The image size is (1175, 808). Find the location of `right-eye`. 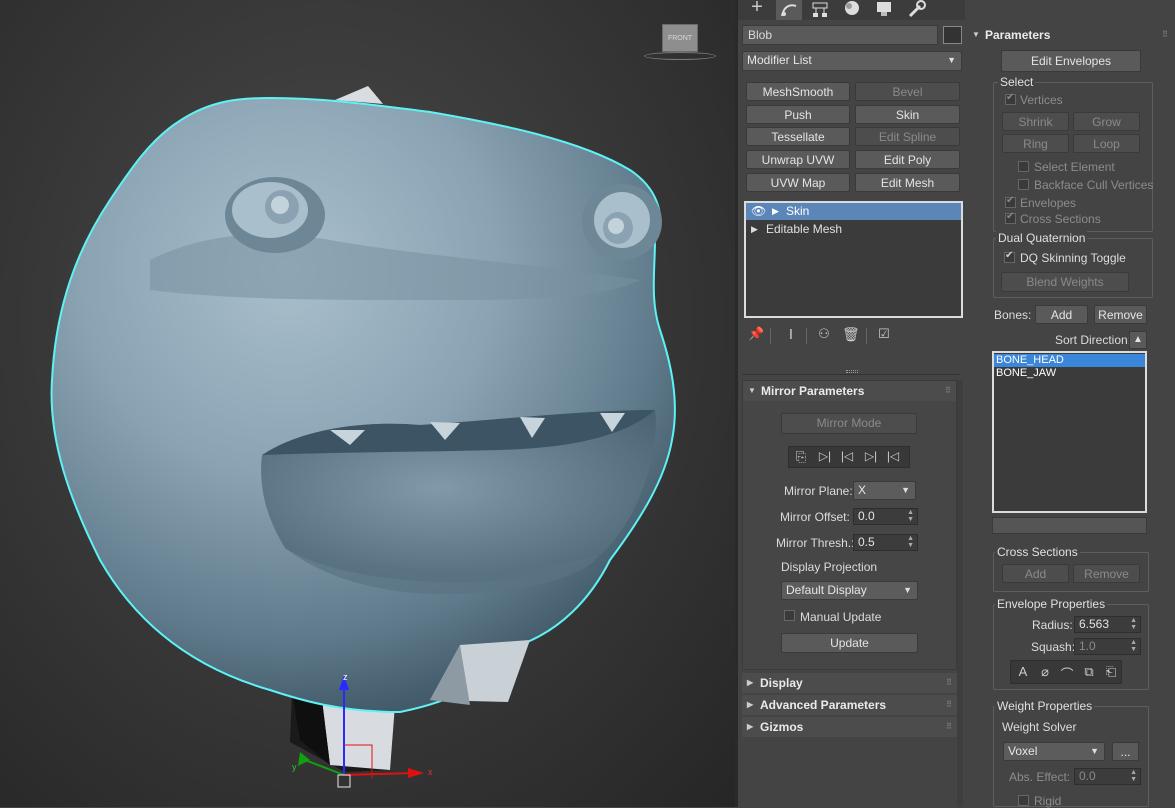

right-eye is located at coordinates (622, 222).